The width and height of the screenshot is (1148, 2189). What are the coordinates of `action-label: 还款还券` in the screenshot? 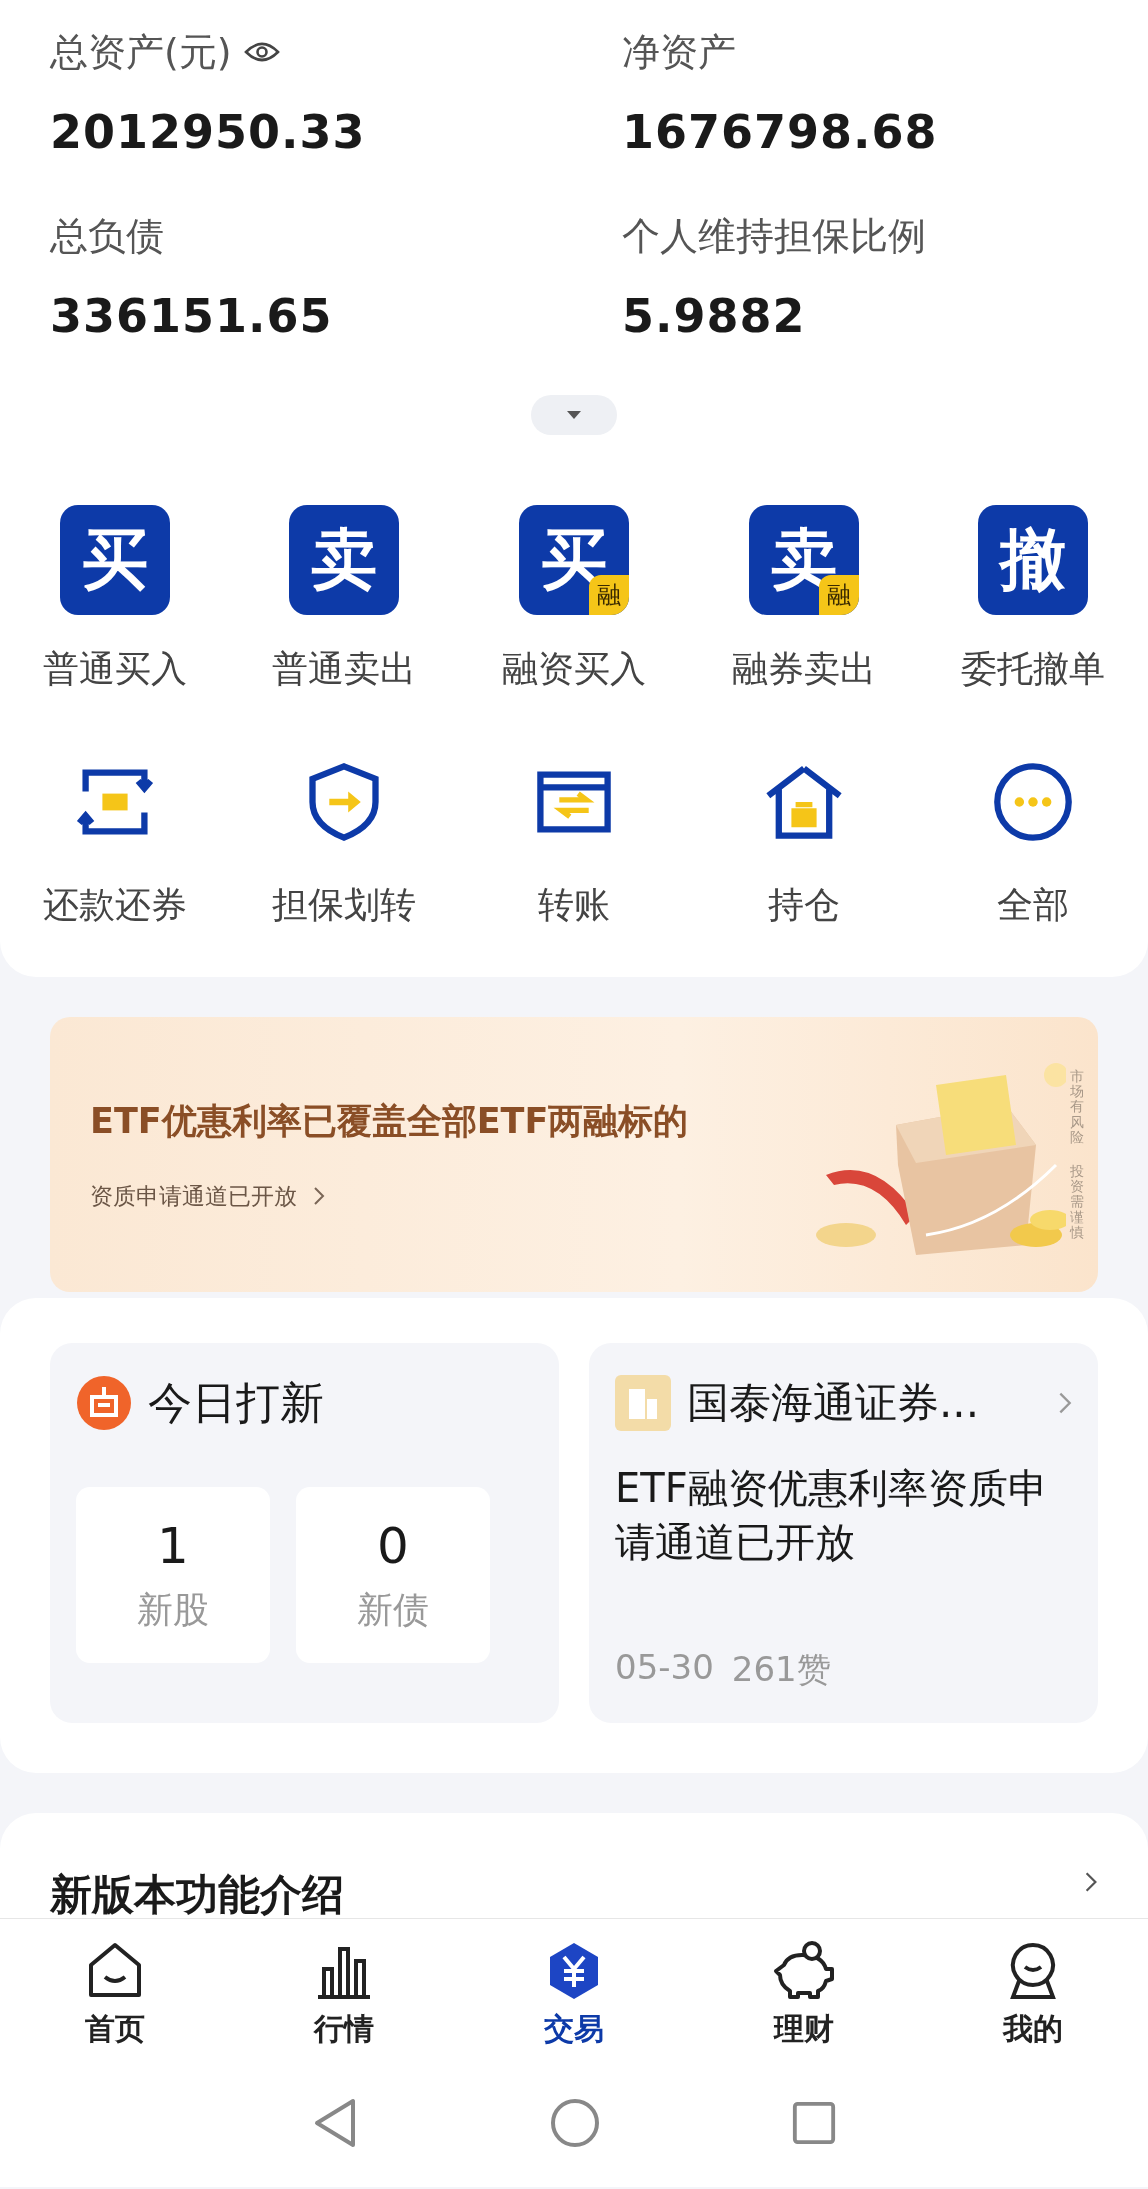 It's located at (114, 905).